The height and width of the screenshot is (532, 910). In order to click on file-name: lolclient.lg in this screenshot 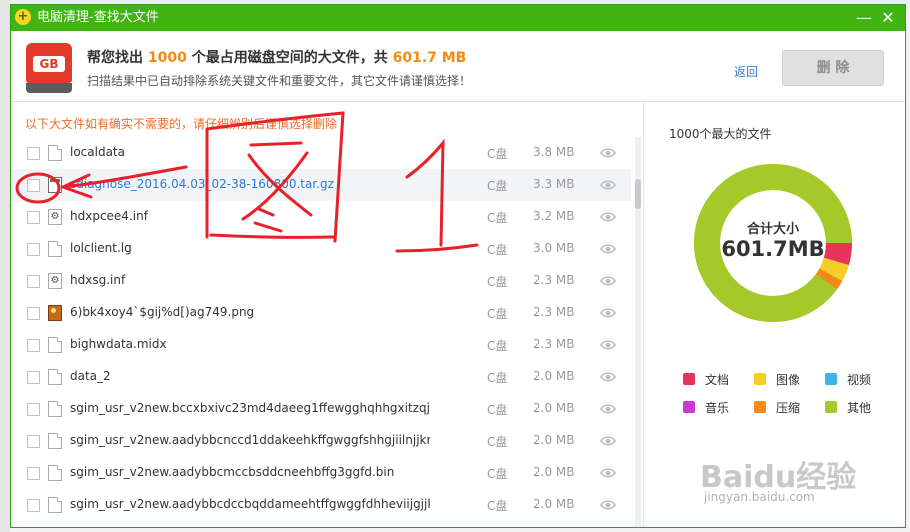, I will do `click(250, 248)`.